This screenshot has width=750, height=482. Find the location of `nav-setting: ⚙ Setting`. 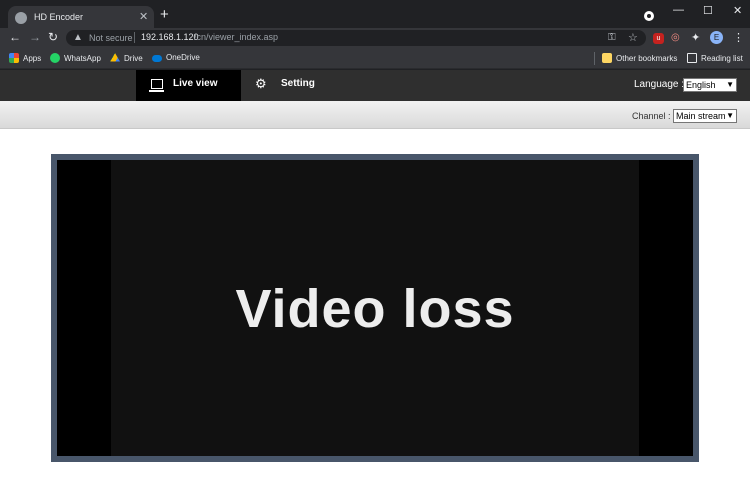

nav-setting: ⚙ Setting is located at coordinates (295, 85).